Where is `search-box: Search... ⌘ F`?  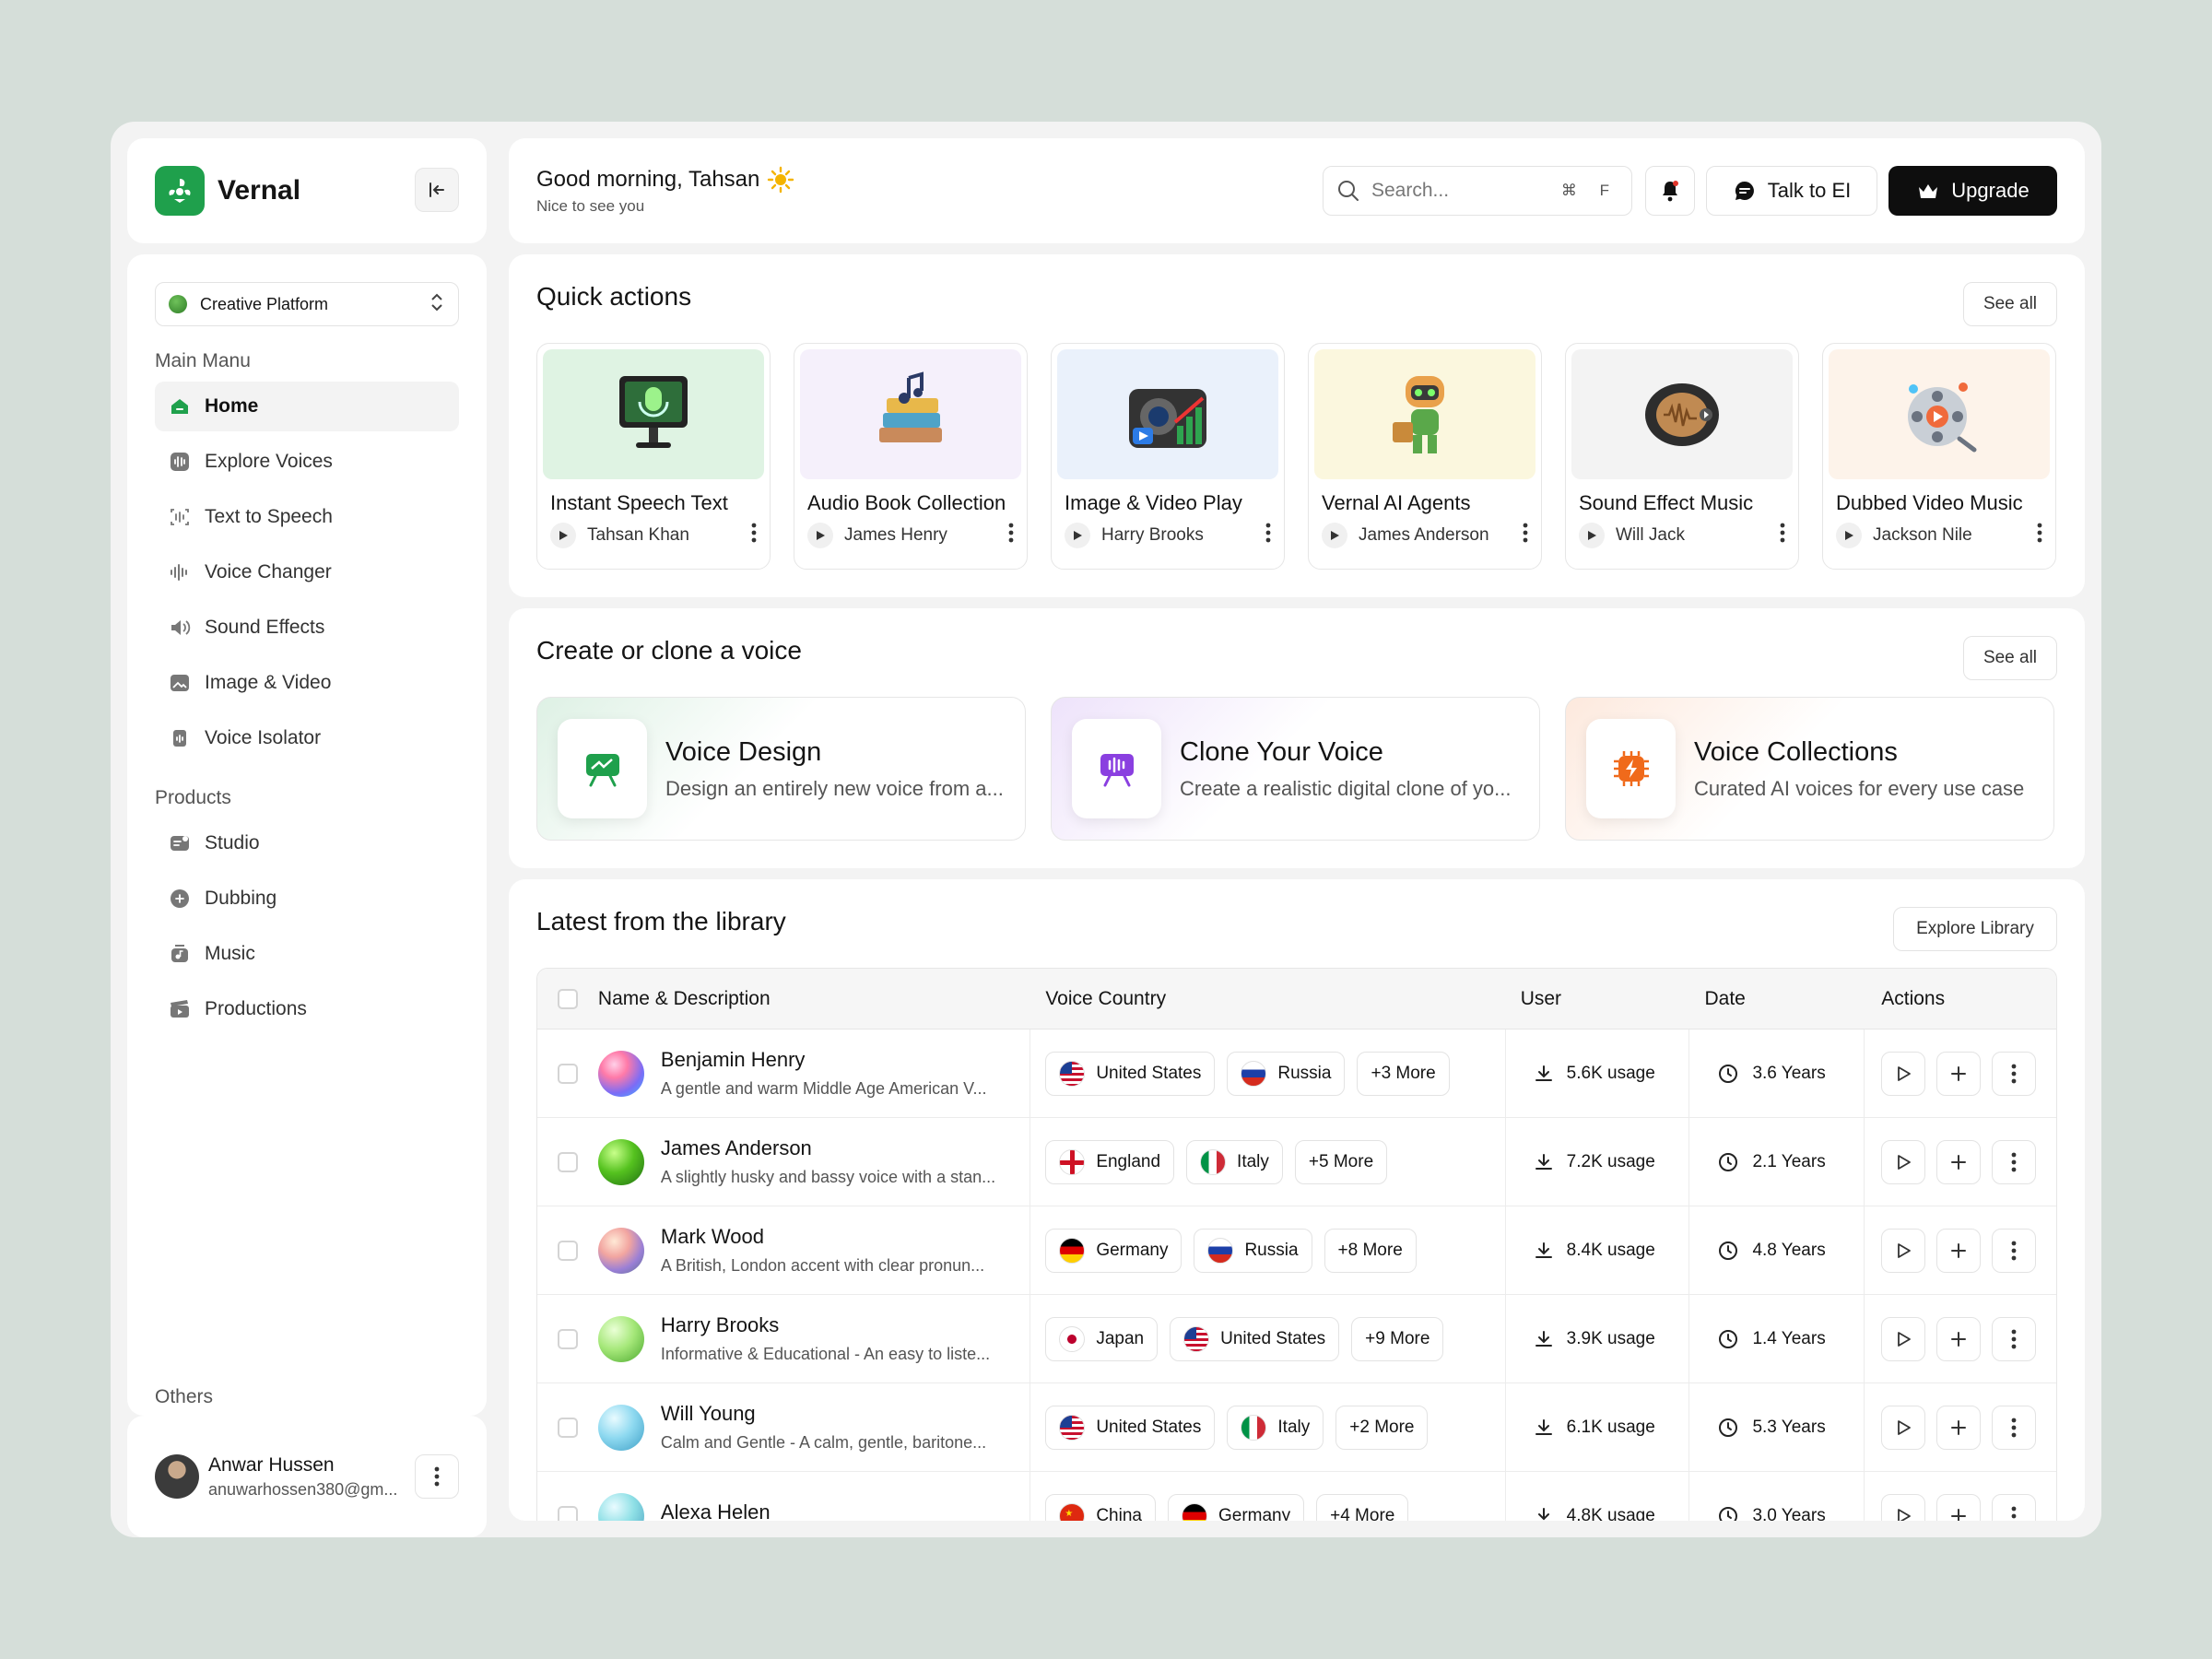
search-box: Search... ⌘ F is located at coordinates (1477, 191).